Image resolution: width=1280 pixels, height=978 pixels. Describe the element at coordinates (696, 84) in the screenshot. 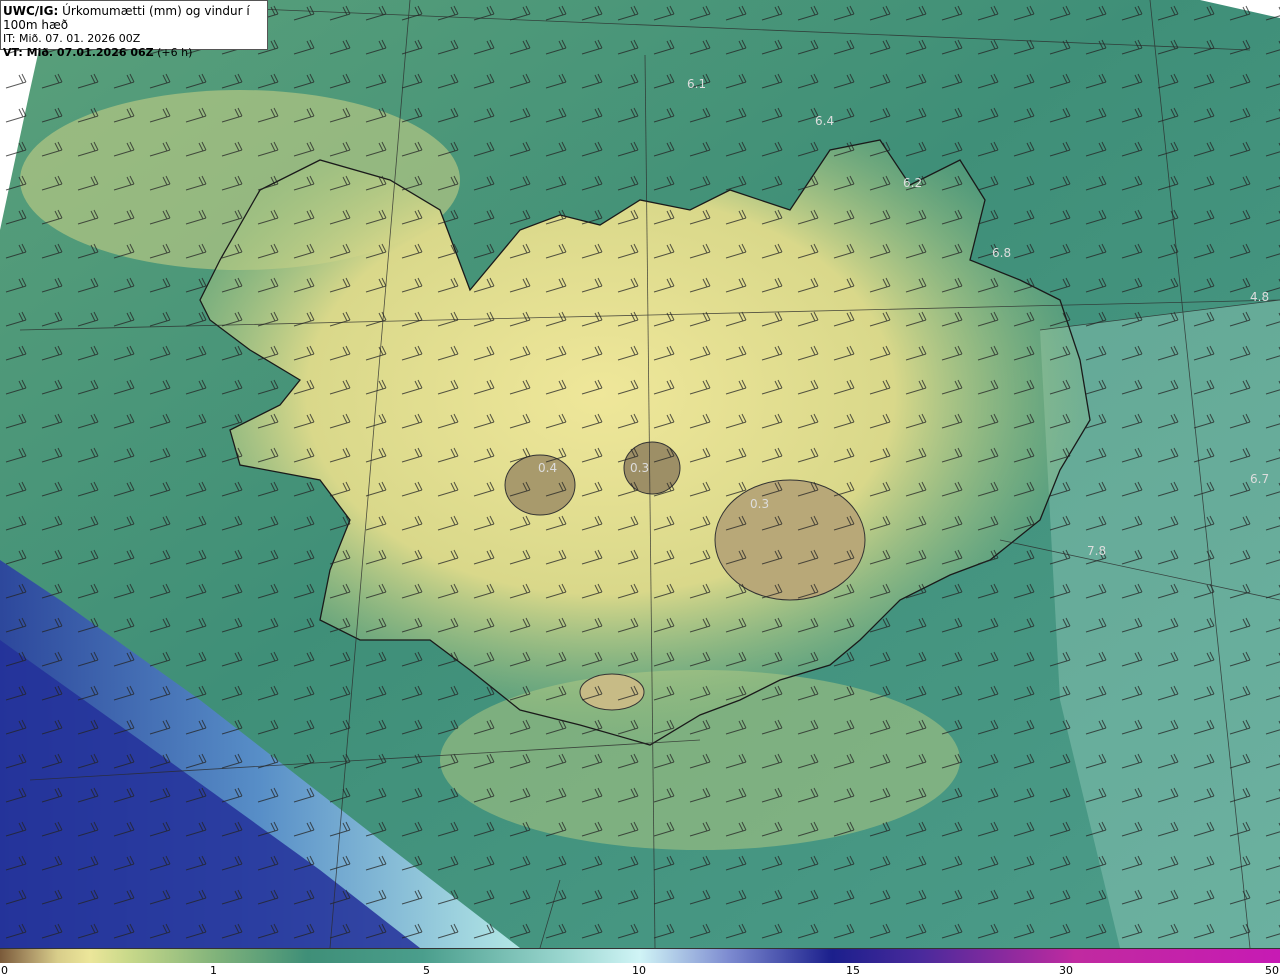

I see `map-label: 6.1` at that location.